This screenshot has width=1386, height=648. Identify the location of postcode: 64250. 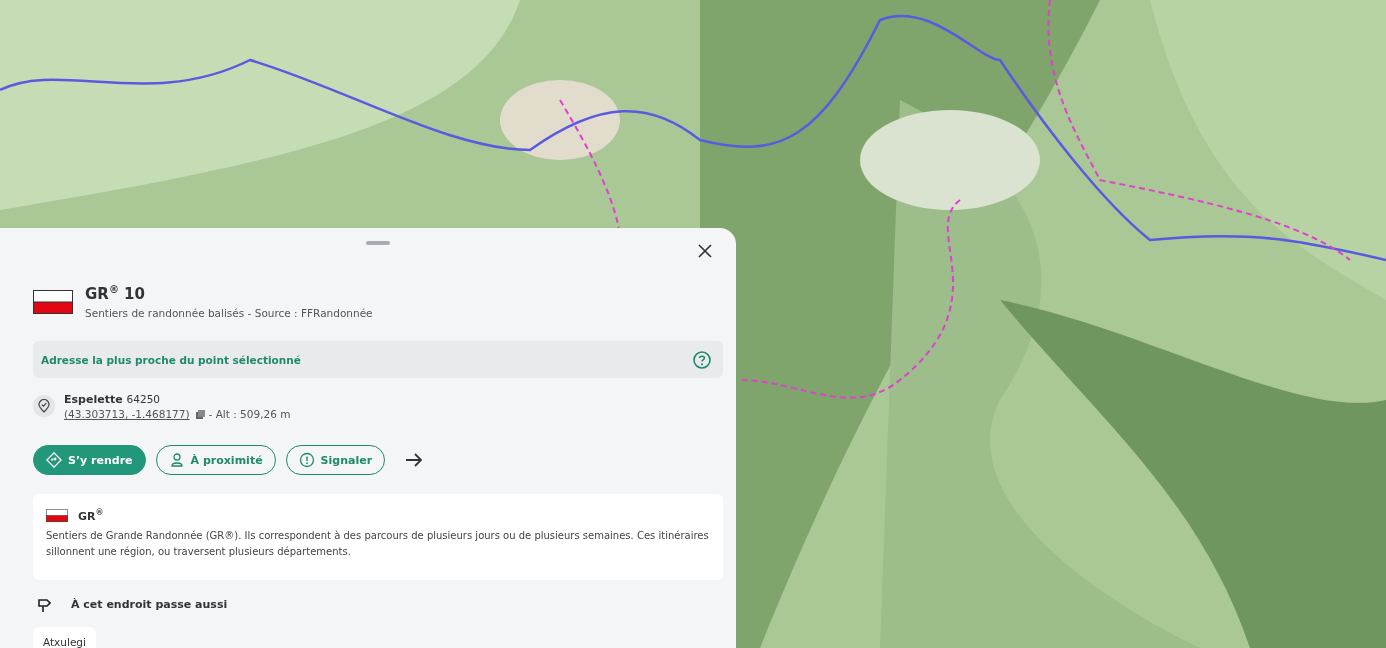
(143, 399).